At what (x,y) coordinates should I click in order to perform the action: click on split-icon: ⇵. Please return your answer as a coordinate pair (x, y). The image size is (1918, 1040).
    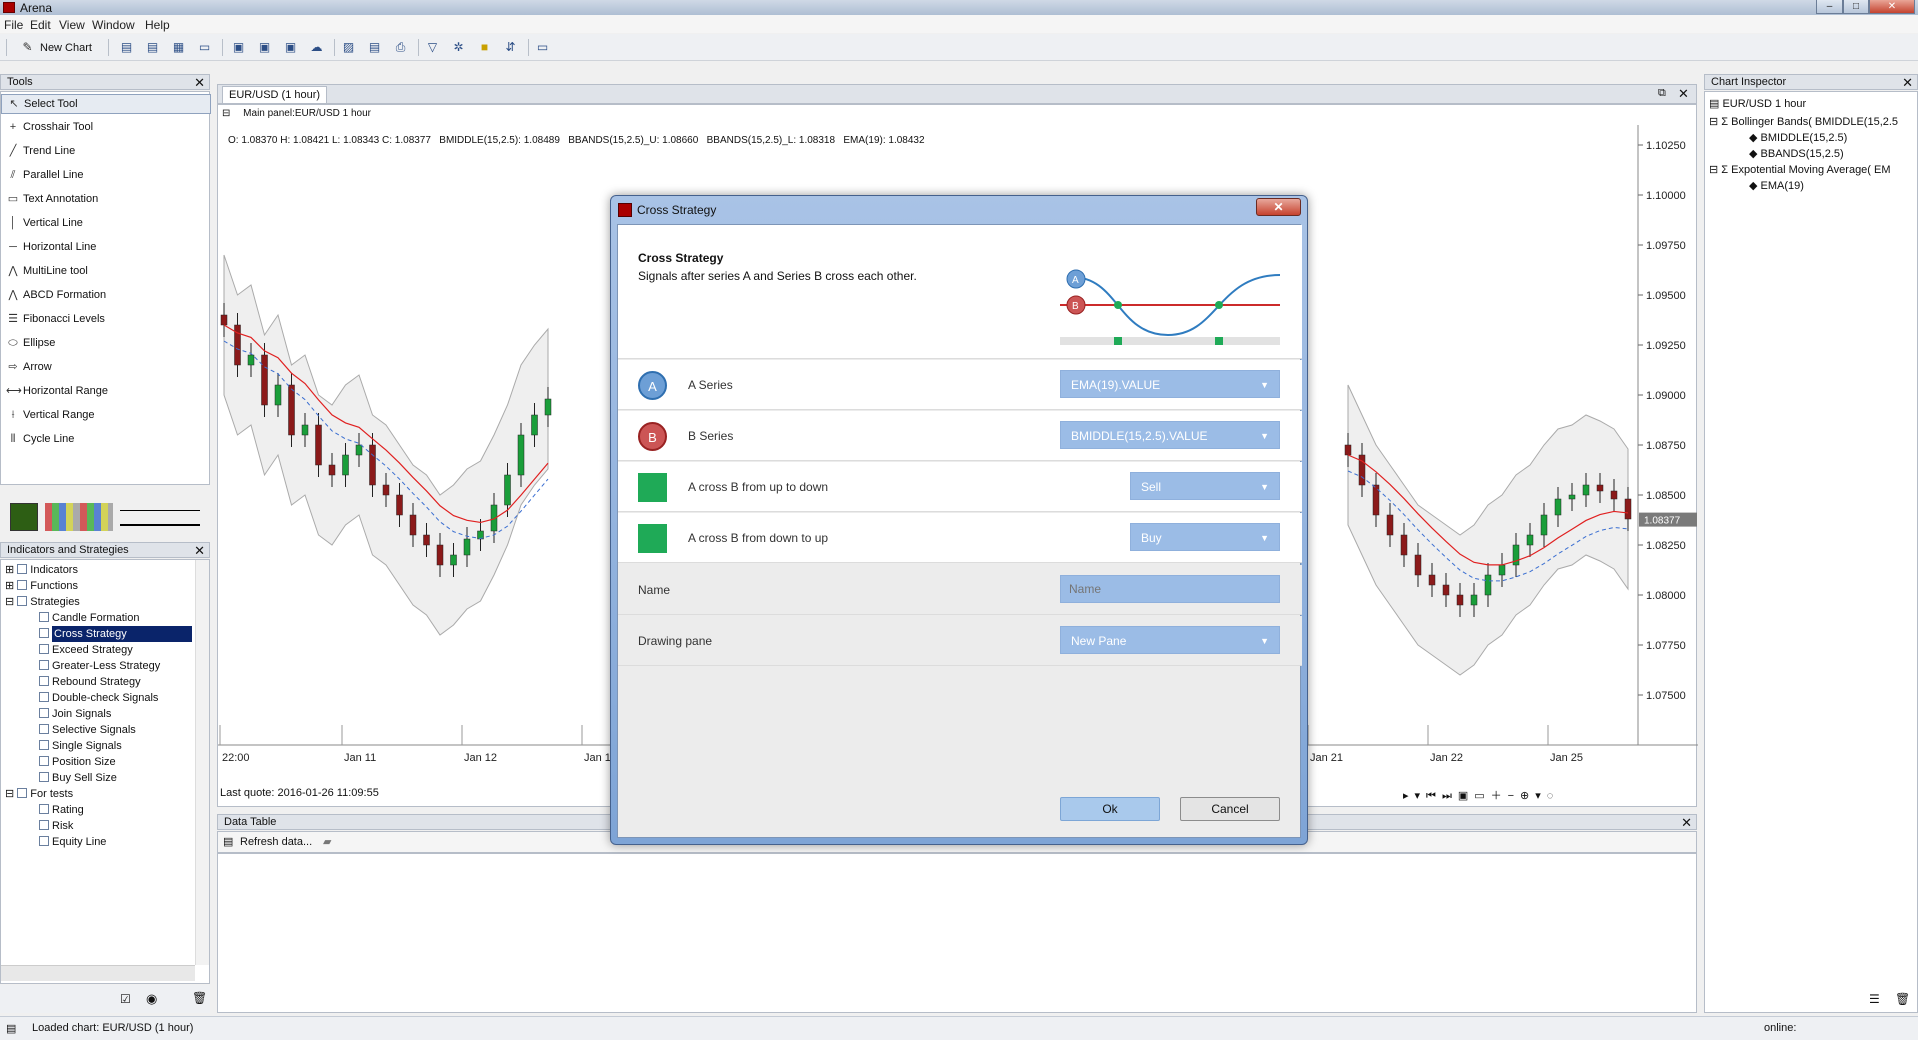
    Looking at the image, I should click on (510, 47).